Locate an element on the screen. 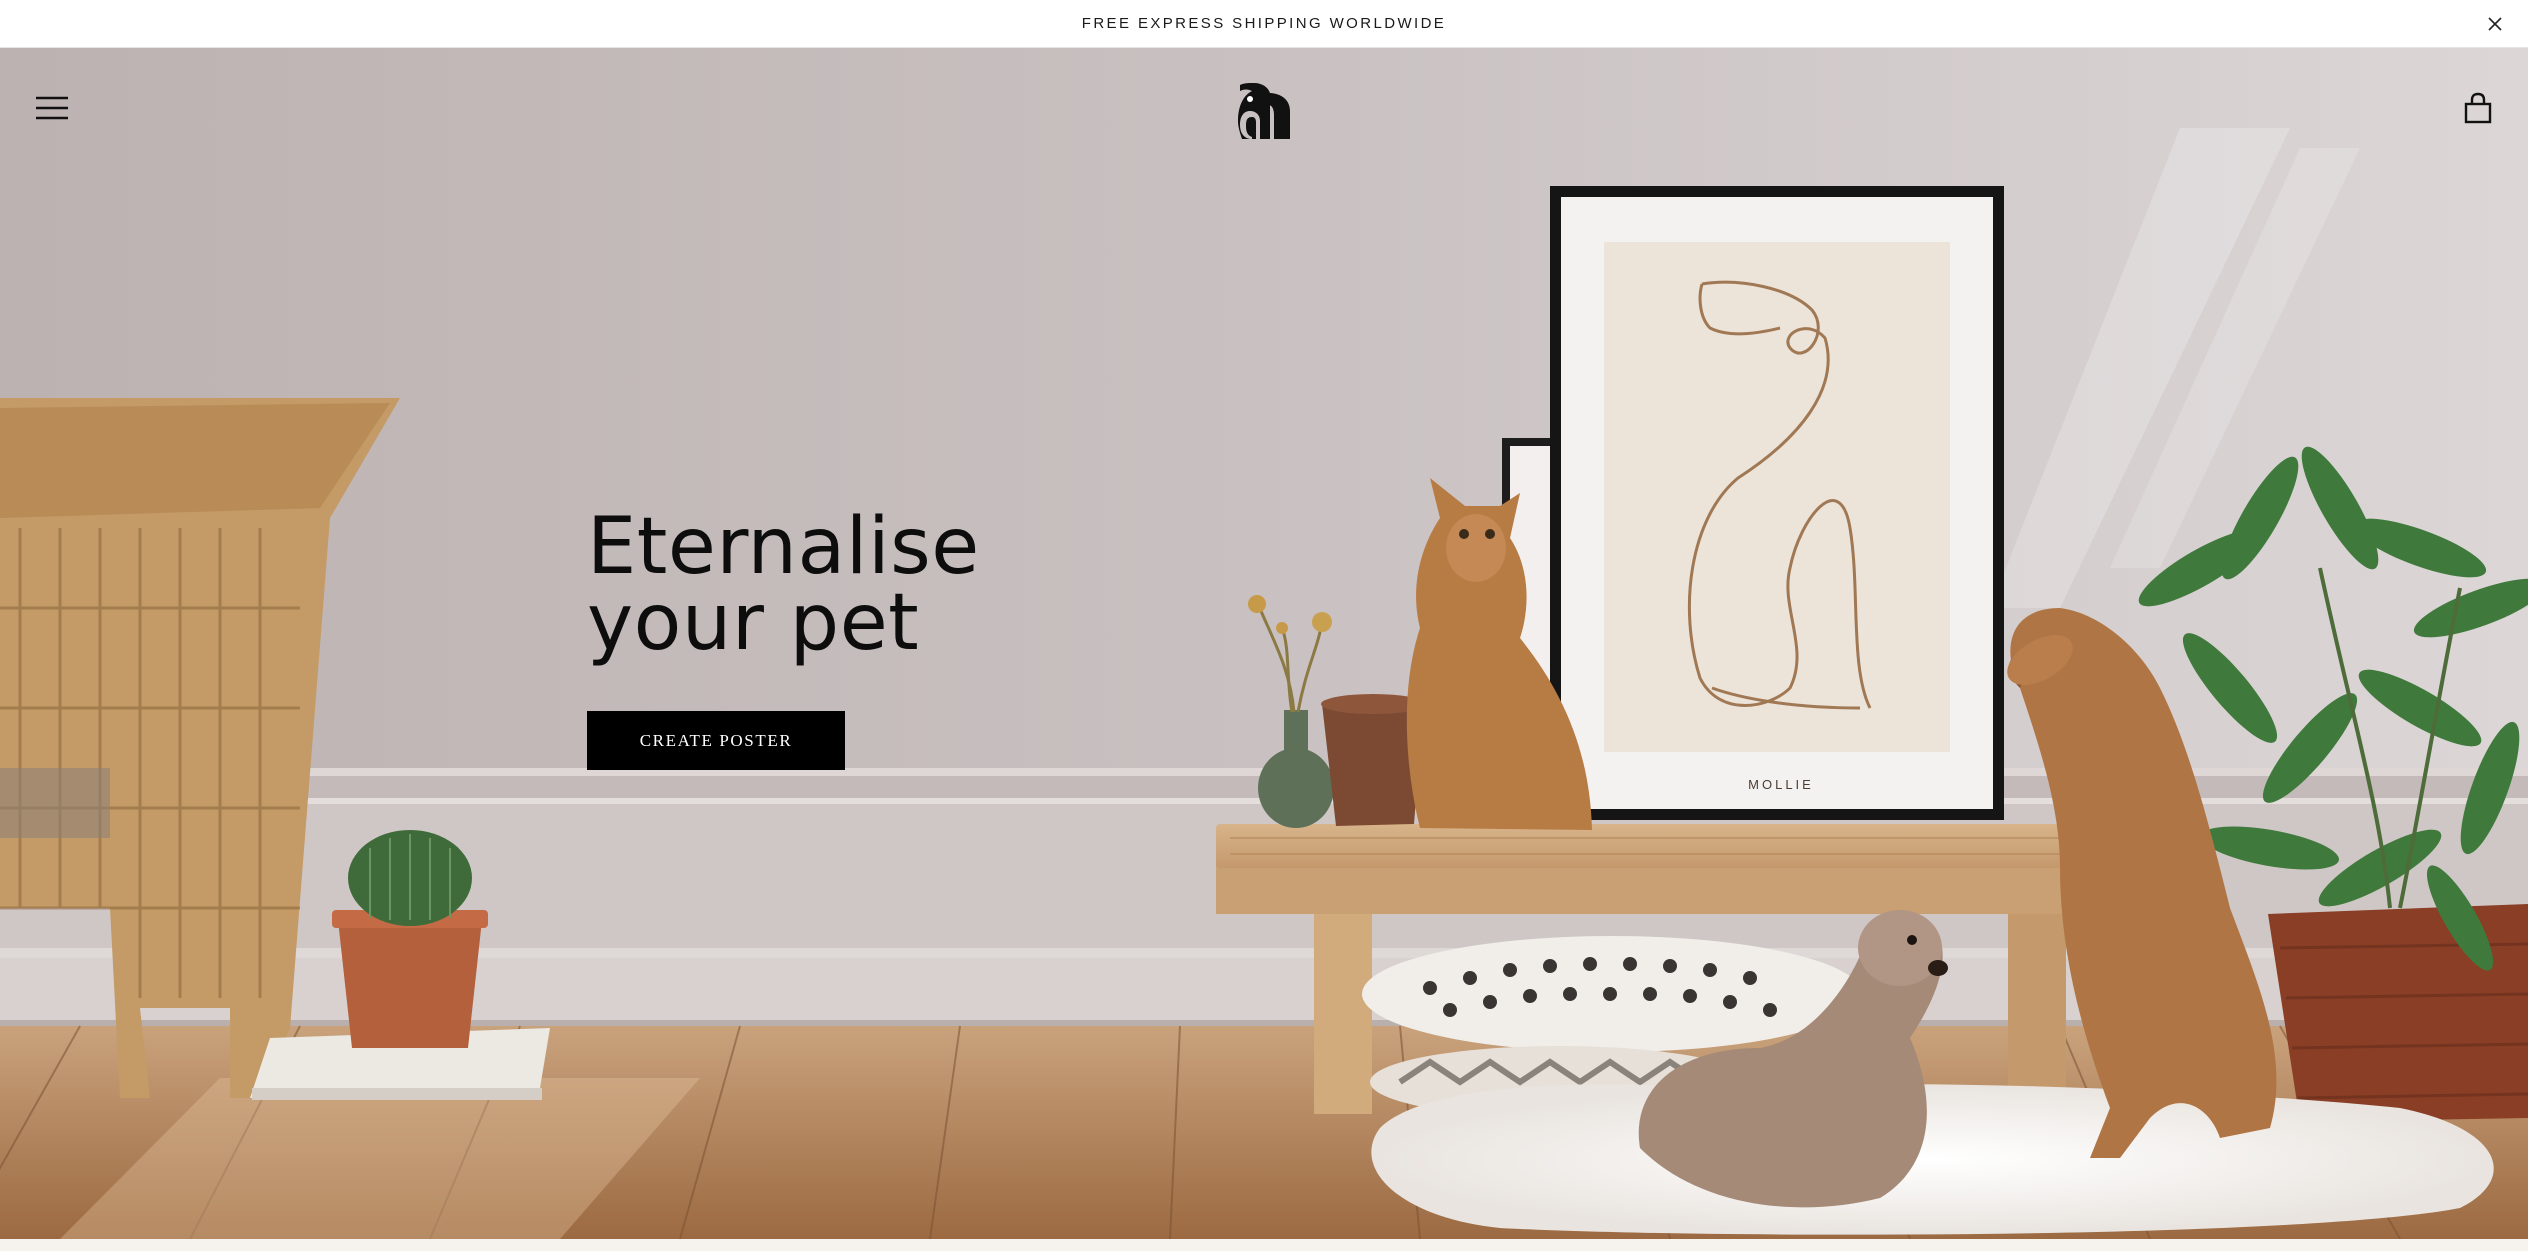 The width and height of the screenshot is (2528, 1251). close-announcement-button is located at coordinates (2495, 24).